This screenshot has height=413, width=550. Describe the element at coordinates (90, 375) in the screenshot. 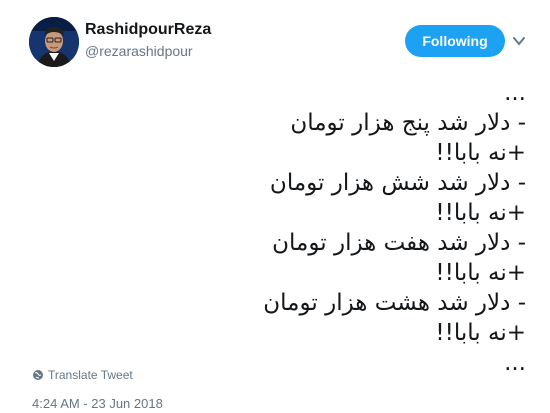

I see `translate-label: Translate Tweet` at that location.